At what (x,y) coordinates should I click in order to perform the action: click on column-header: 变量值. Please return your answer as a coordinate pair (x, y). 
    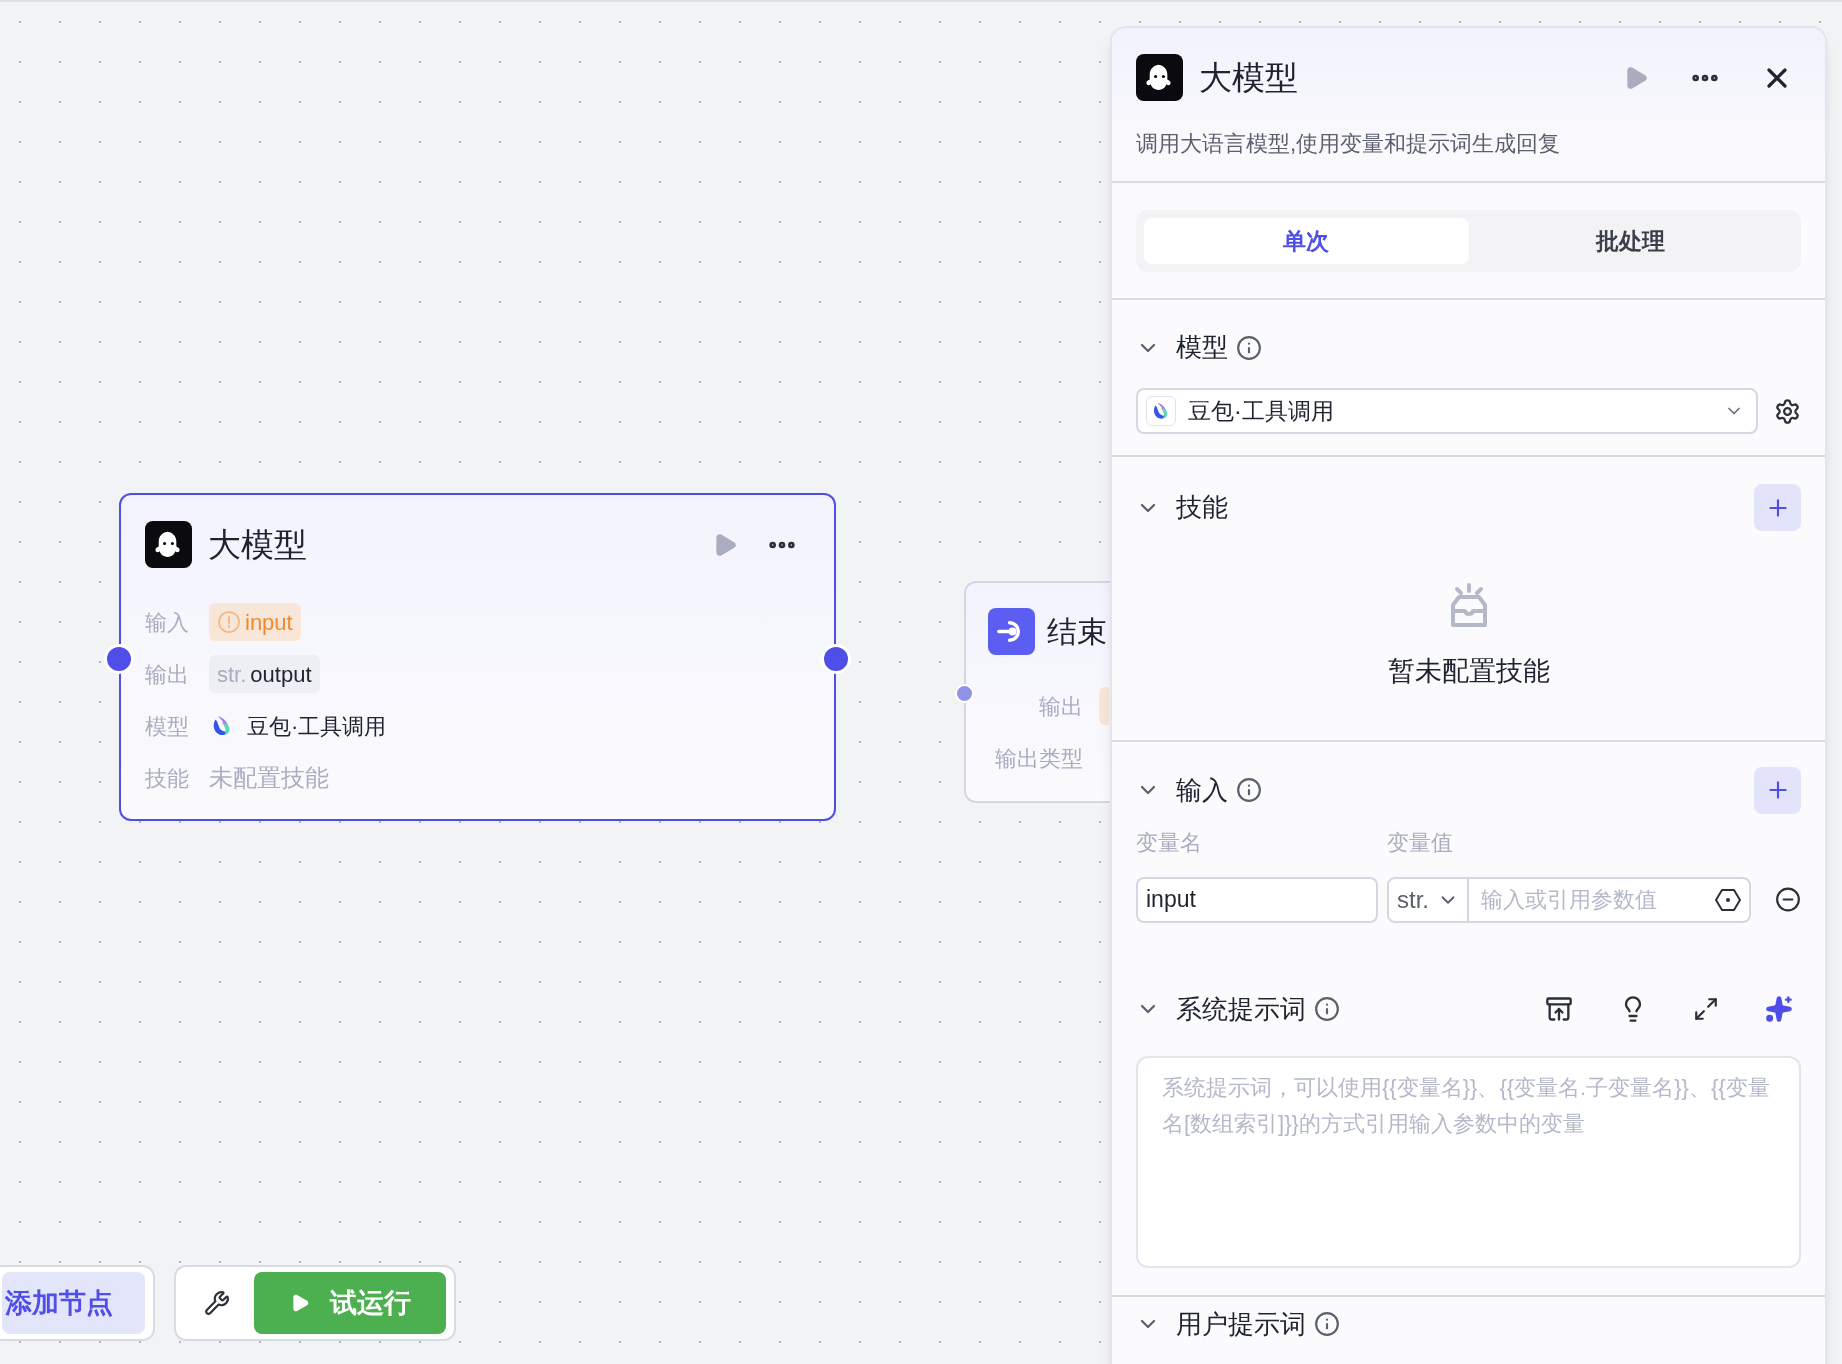
    Looking at the image, I should click on (1420, 843).